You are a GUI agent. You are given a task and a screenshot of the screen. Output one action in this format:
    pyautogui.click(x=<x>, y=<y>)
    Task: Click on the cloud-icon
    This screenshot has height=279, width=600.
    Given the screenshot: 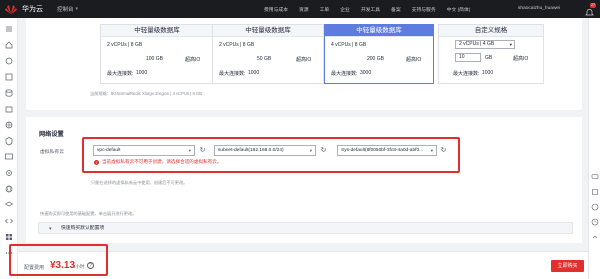 What is the action you would take?
    pyautogui.click(x=9, y=61)
    